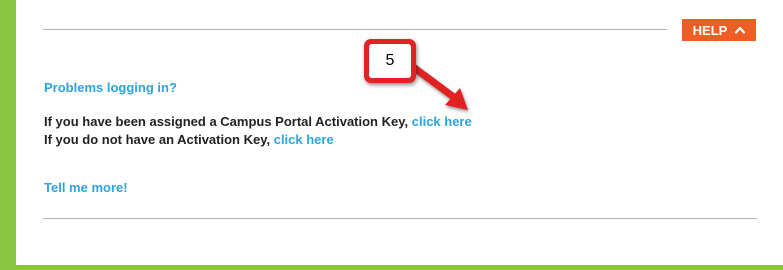 The height and width of the screenshot is (270, 783). I want to click on chevron-up-icon, so click(740, 30).